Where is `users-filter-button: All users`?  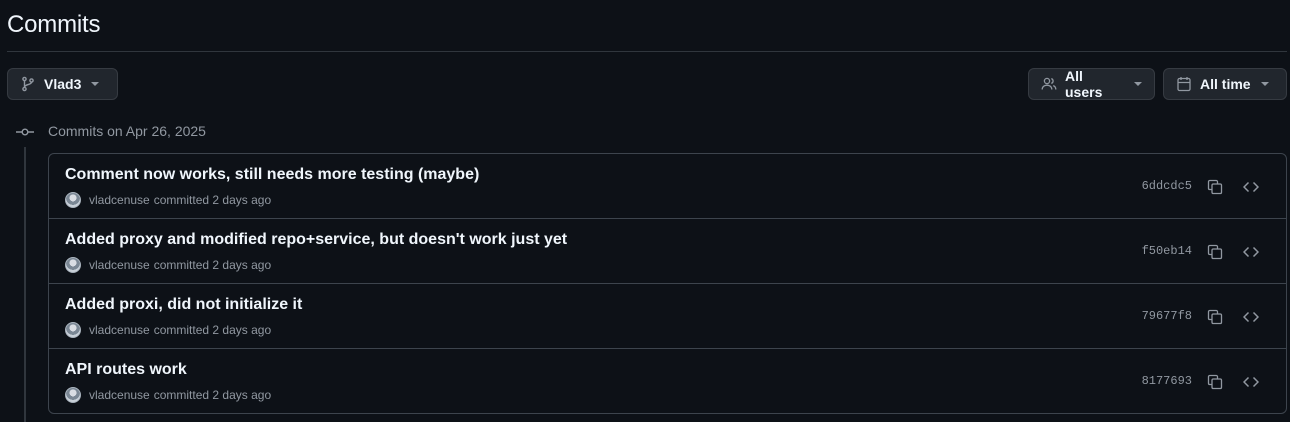 users-filter-button: All users is located at coordinates (1091, 84).